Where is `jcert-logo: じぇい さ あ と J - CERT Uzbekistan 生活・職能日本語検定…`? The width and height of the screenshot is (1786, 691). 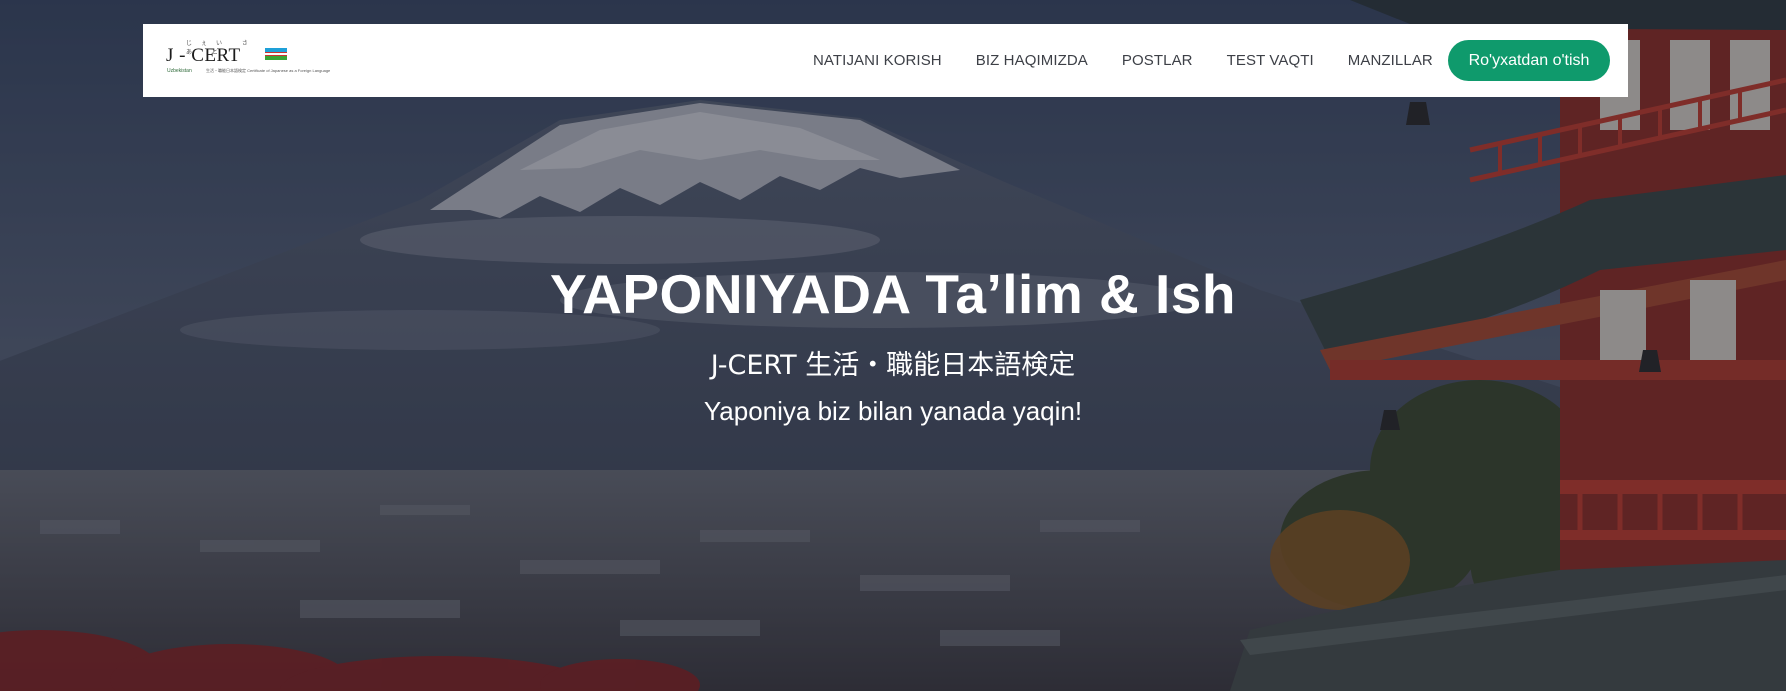
jcert-logo: じぇい さ あ と J - CERT Uzbekistan 生活・職能日本語検定… is located at coordinates (248, 61).